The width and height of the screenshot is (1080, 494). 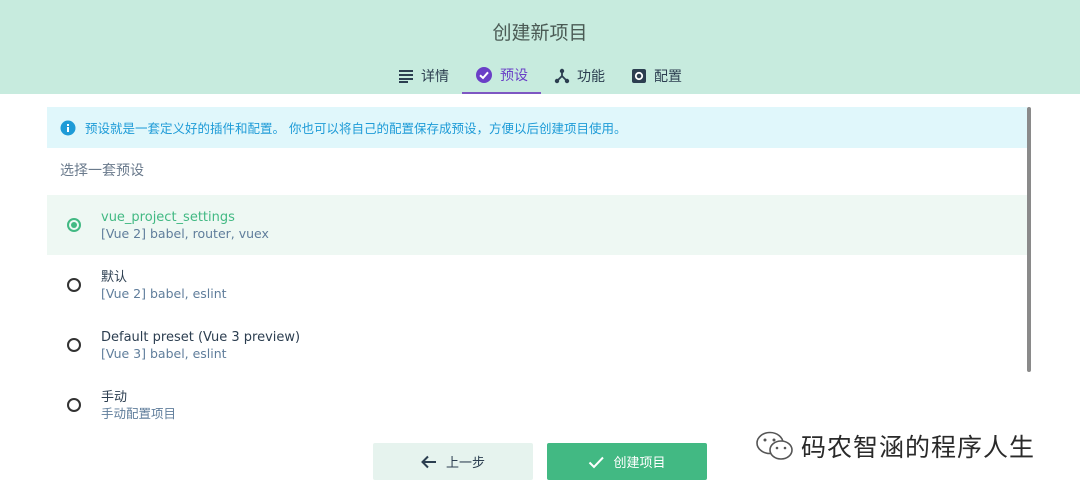 I want to click on tab-bar: 详情 预设 功能 配置, so click(x=540, y=76).